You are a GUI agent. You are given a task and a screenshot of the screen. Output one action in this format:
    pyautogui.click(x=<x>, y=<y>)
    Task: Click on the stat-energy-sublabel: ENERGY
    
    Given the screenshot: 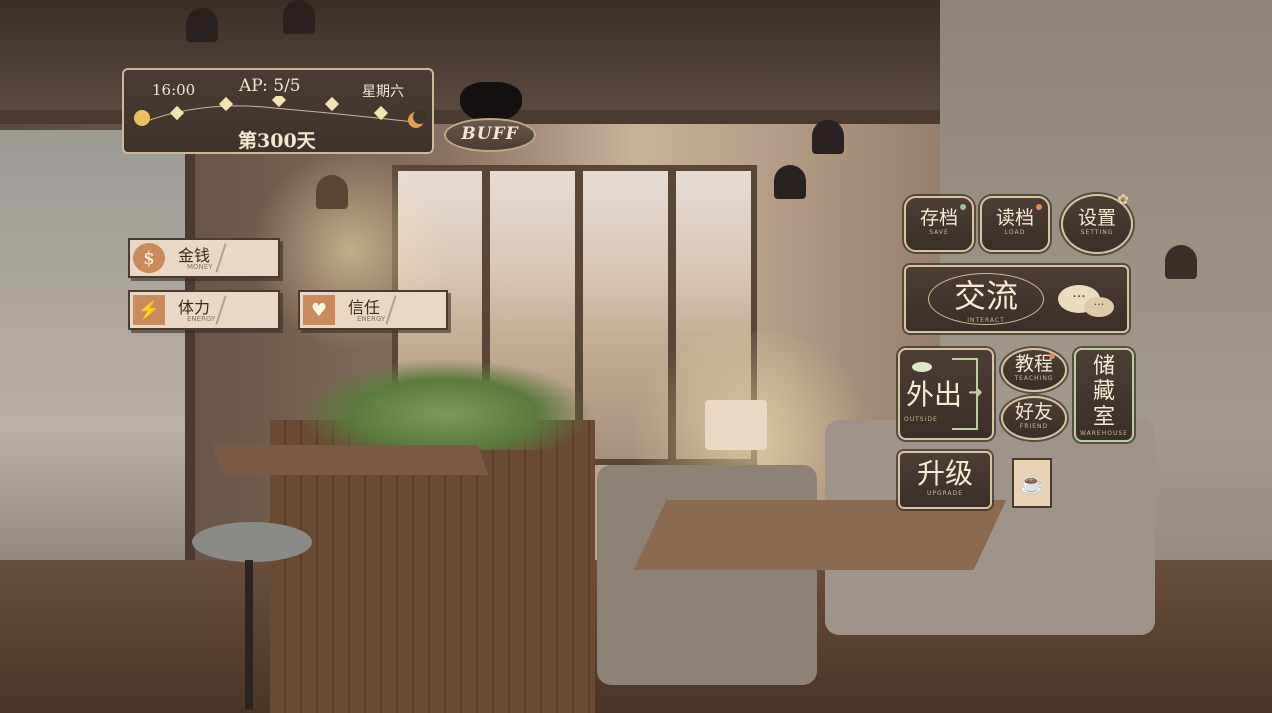 What is the action you would take?
    pyautogui.click(x=201, y=319)
    